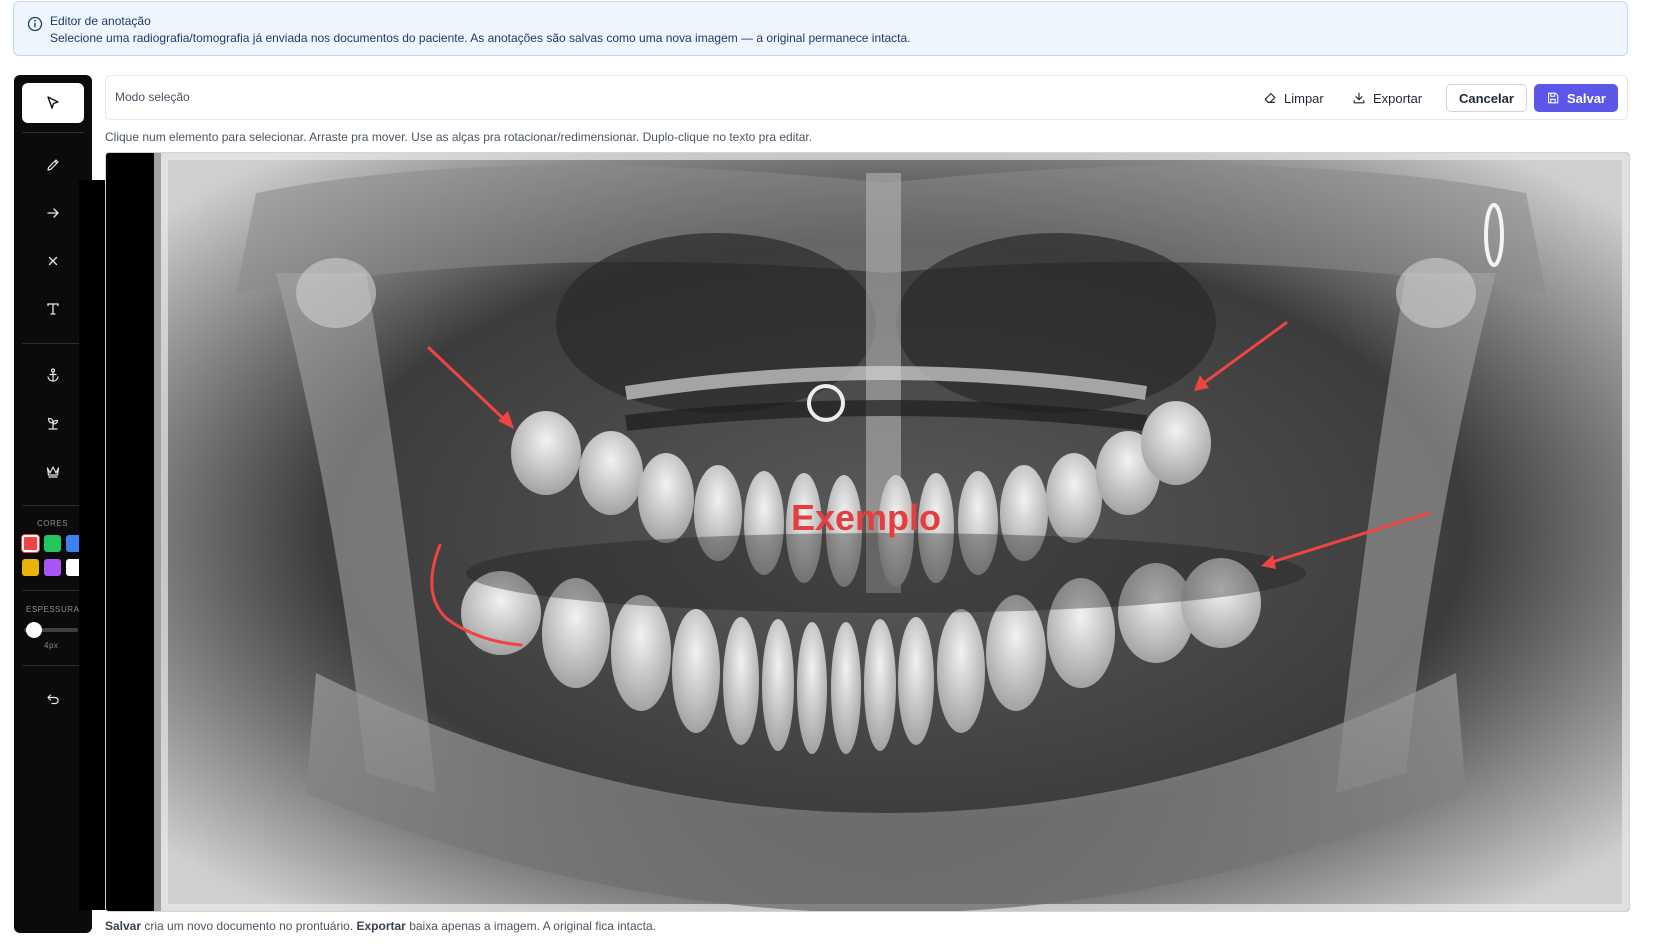  I want to click on crown-icon, so click(53, 472).